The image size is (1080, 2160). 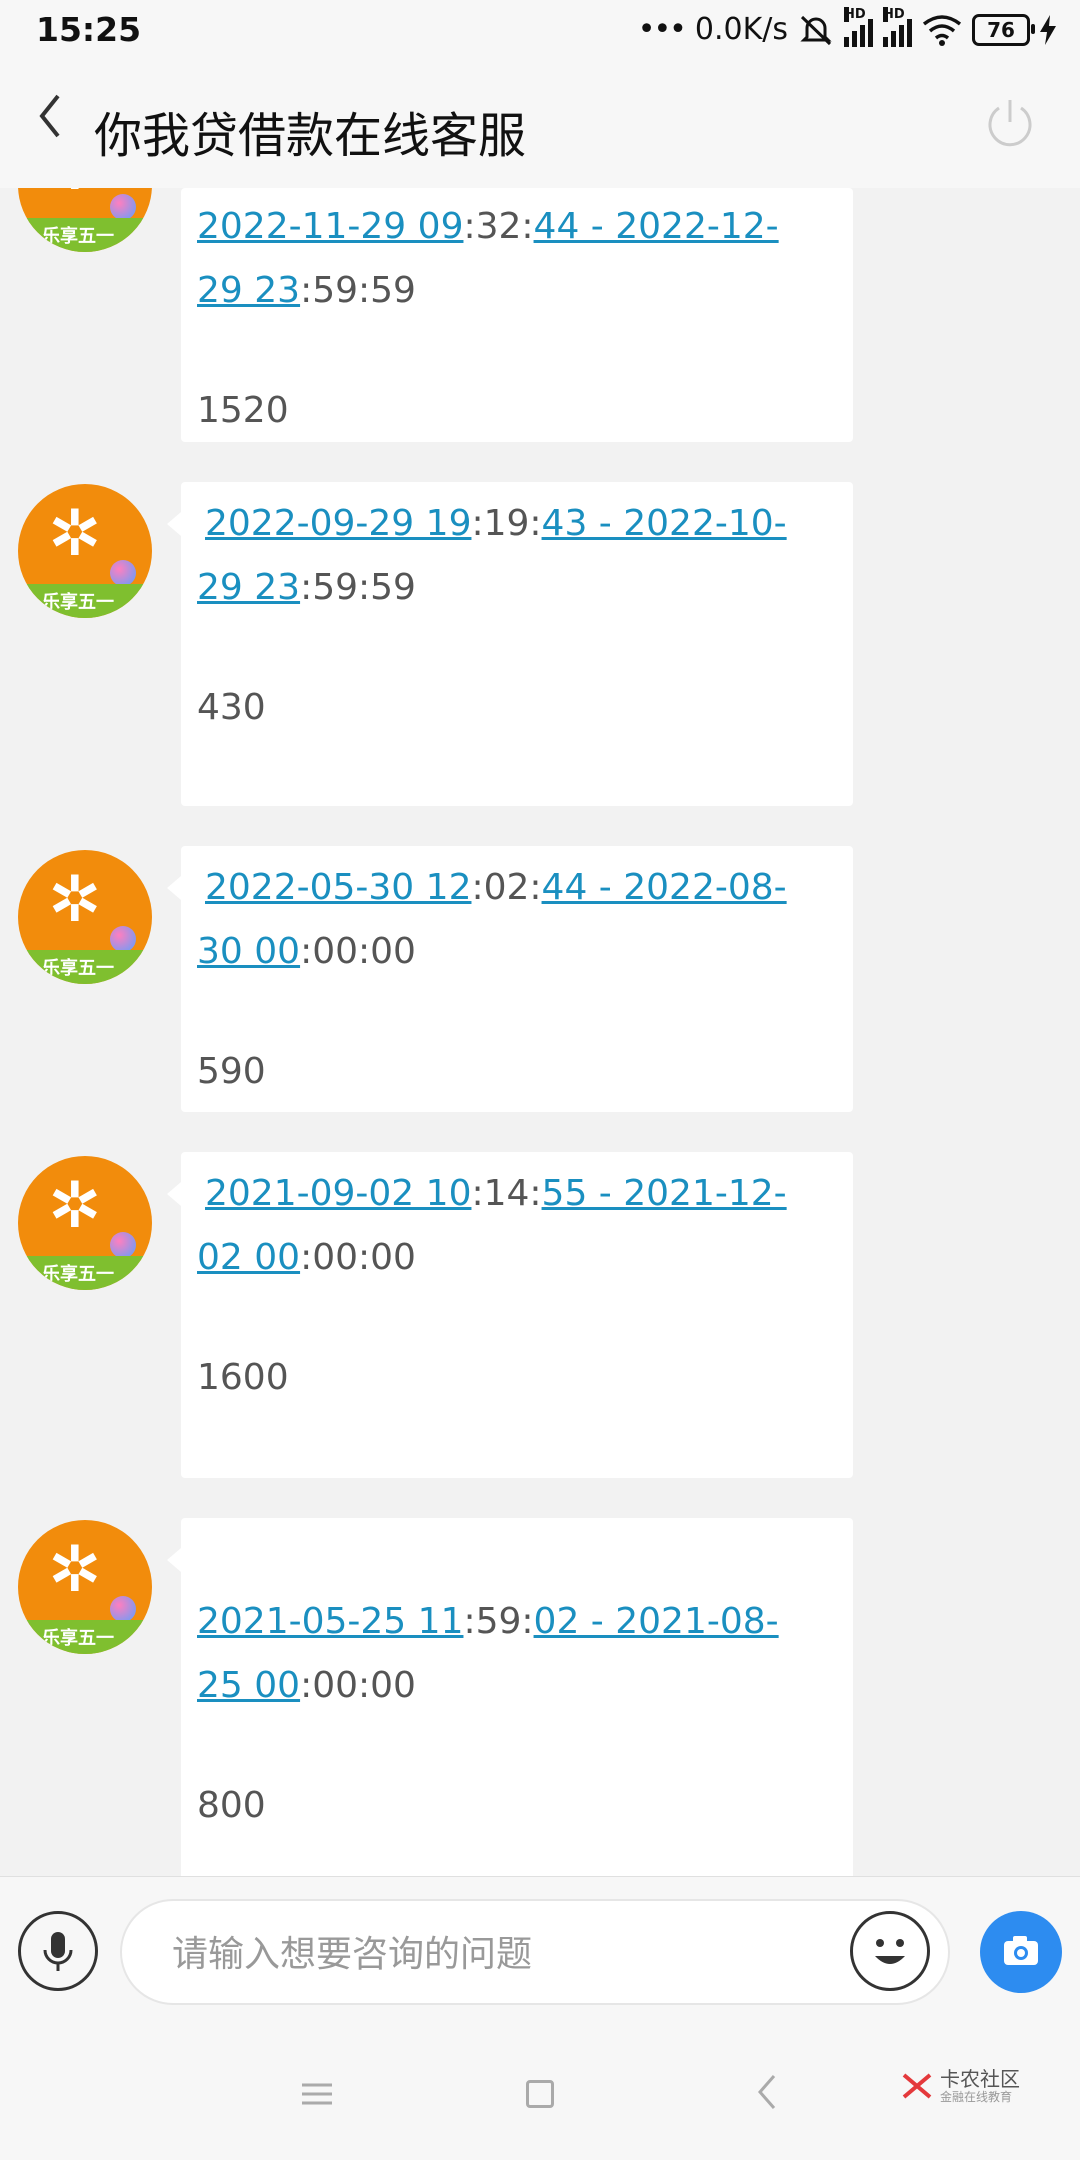 What do you see at coordinates (1001, 29) in the screenshot?
I see `battery-level: 76` at bounding box center [1001, 29].